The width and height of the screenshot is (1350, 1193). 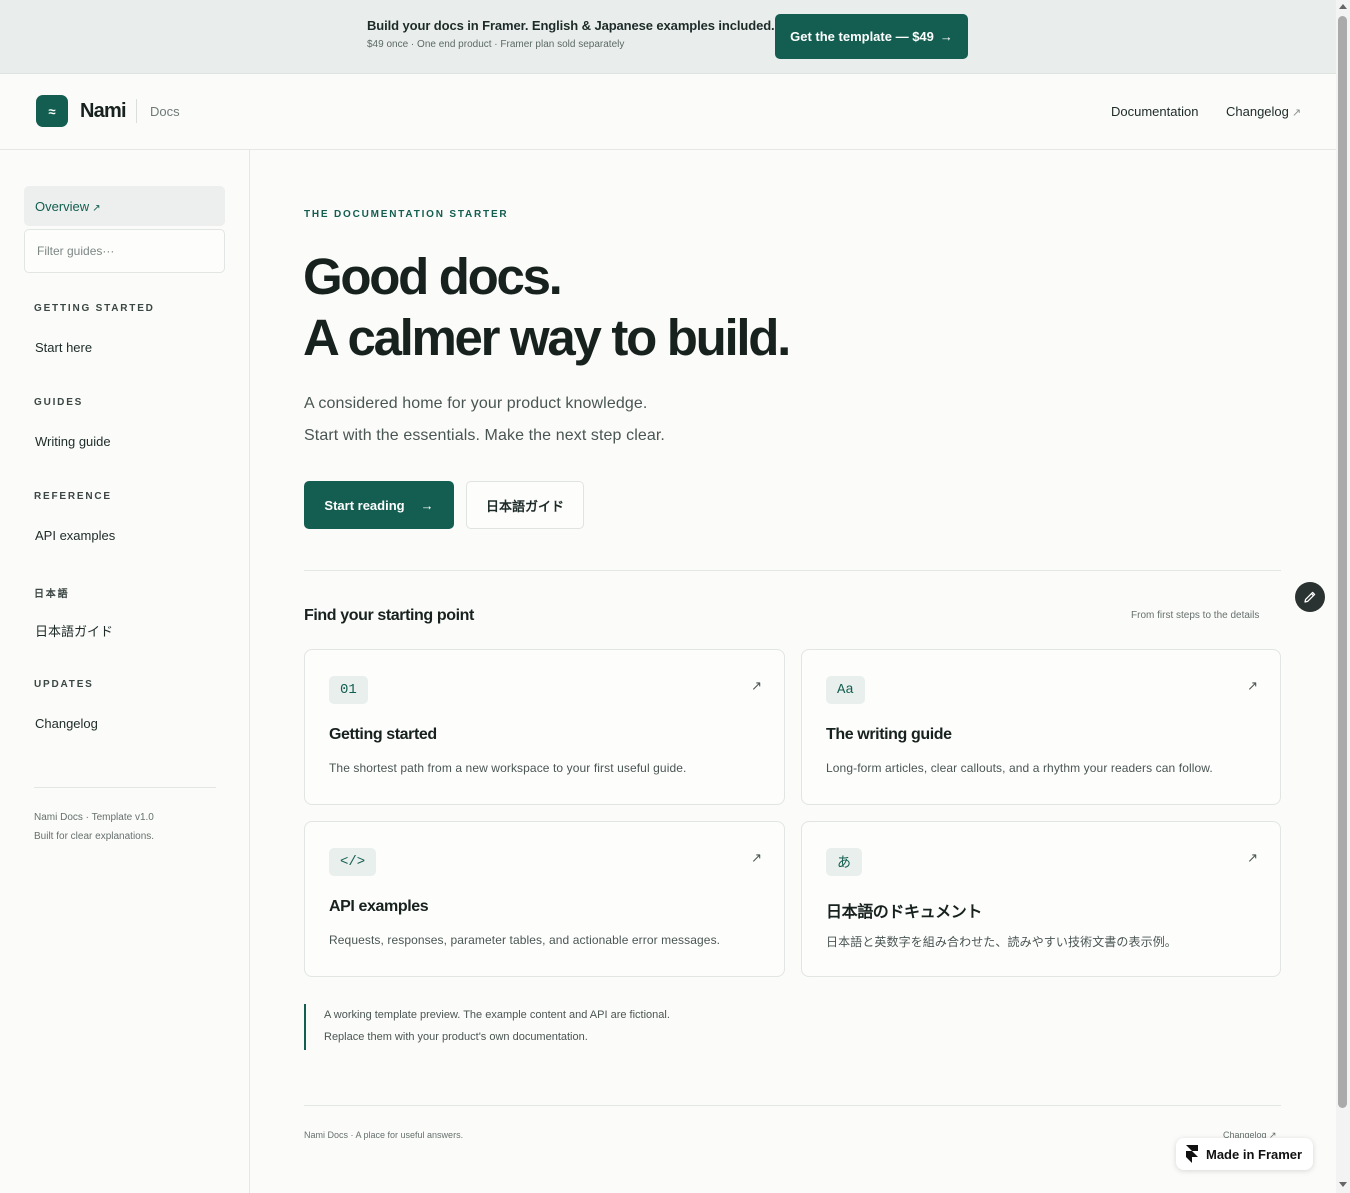 What do you see at coordinates (1342, 562) in the screenshot?
I see `scrollbar-thumb` at bounding box center [1342, 562].